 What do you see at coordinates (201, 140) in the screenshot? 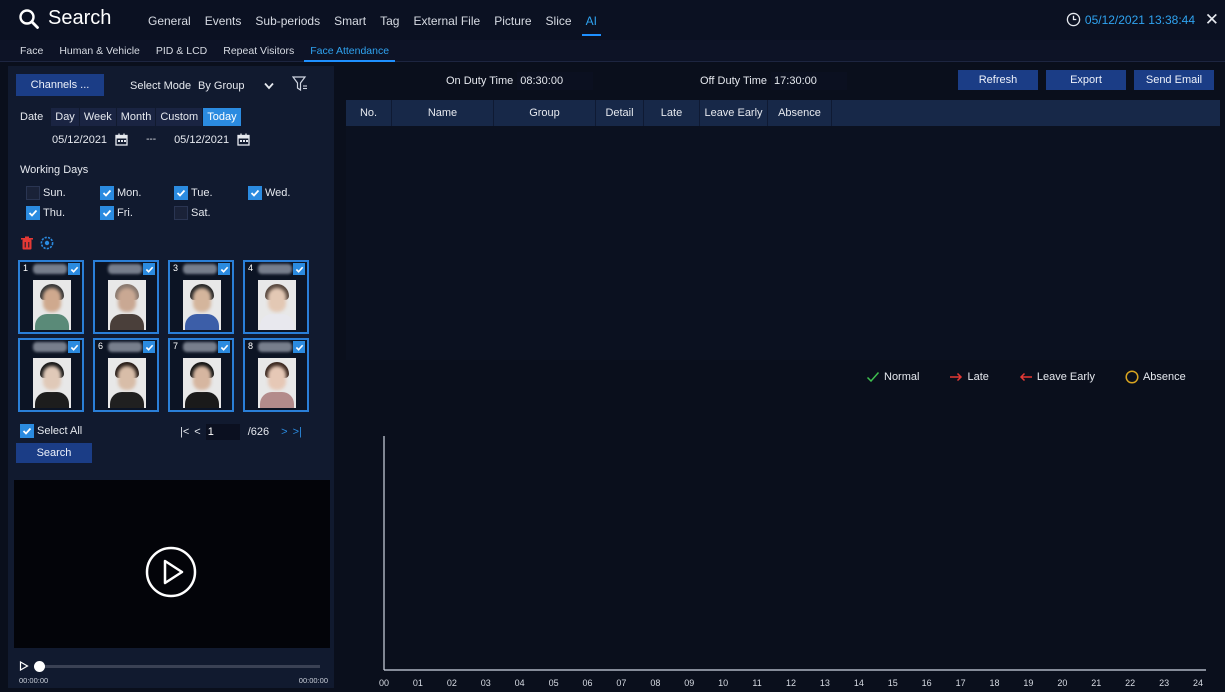
I see `end-date: 05/12/2021` at bounding box center [201, 140].